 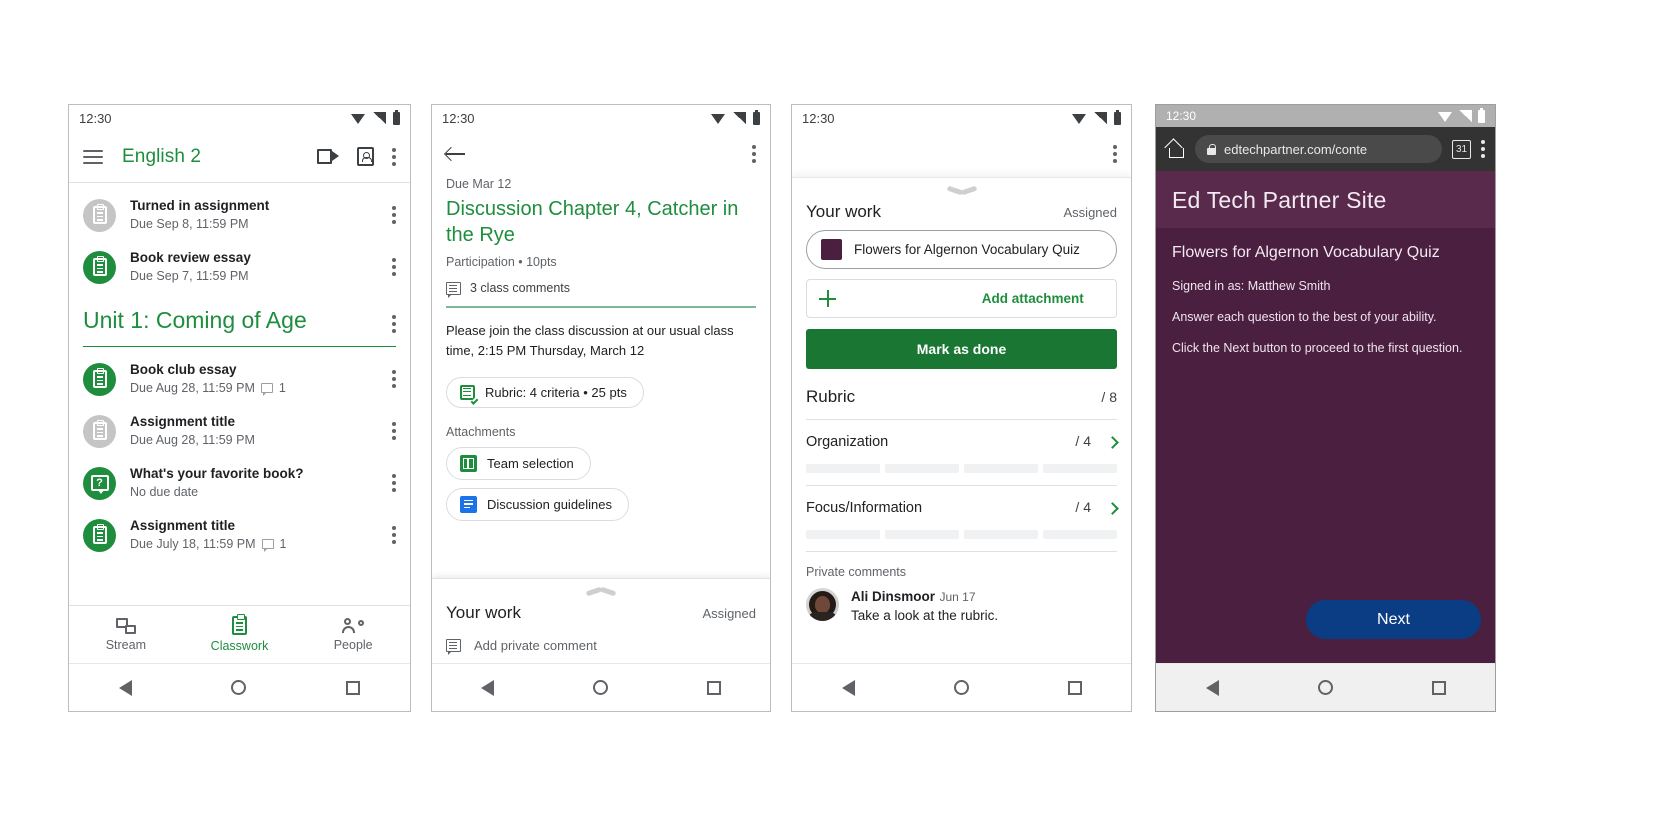 What do you see at coordinates (592, 222) in the screenshot?
I see `assignment-title: Discussion Chapter 4, Catcher in the Rye` at bounding box center [592, 222].